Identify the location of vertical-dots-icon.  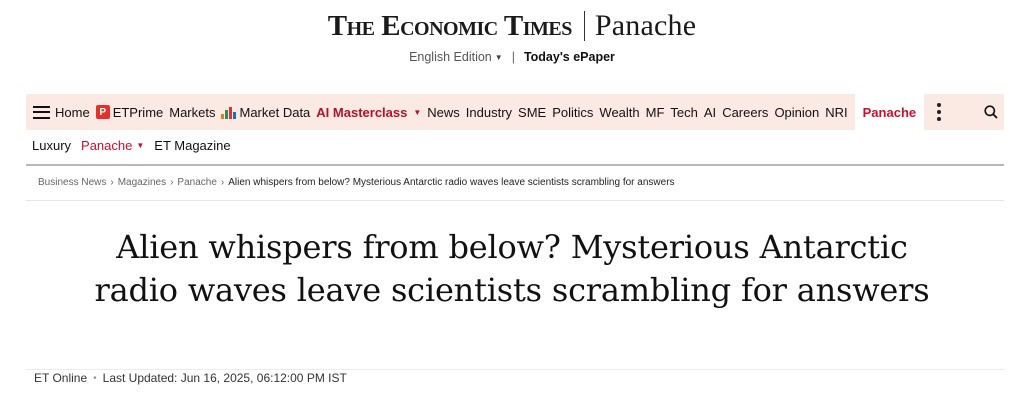
(939, 112).